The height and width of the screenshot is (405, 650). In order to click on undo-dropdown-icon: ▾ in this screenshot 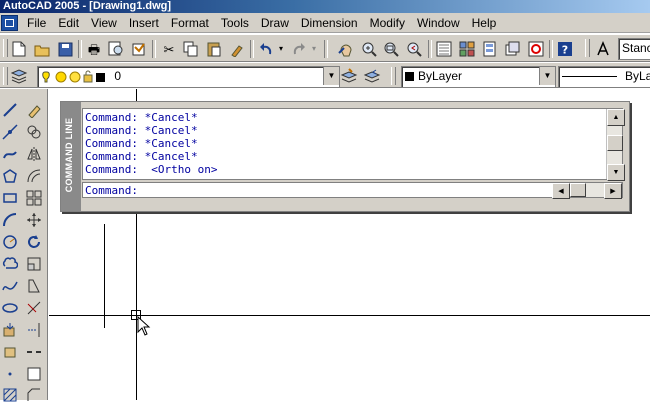, I will do `click(281, 49)`.